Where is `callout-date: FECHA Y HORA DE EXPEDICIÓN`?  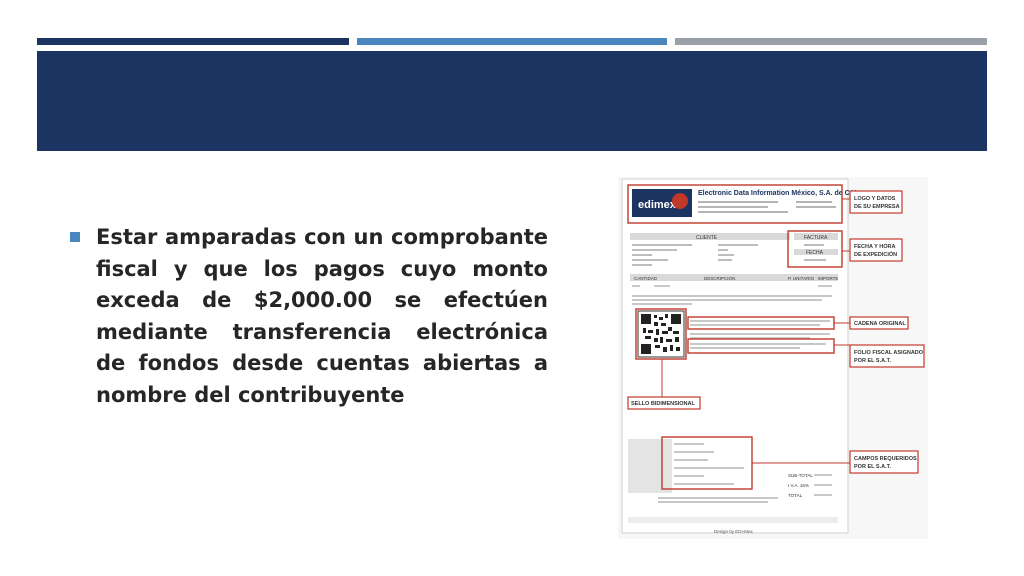
callout-date: FECHA Y HORA DE EXPEDICIÓN is located at coordinates (876, 250).